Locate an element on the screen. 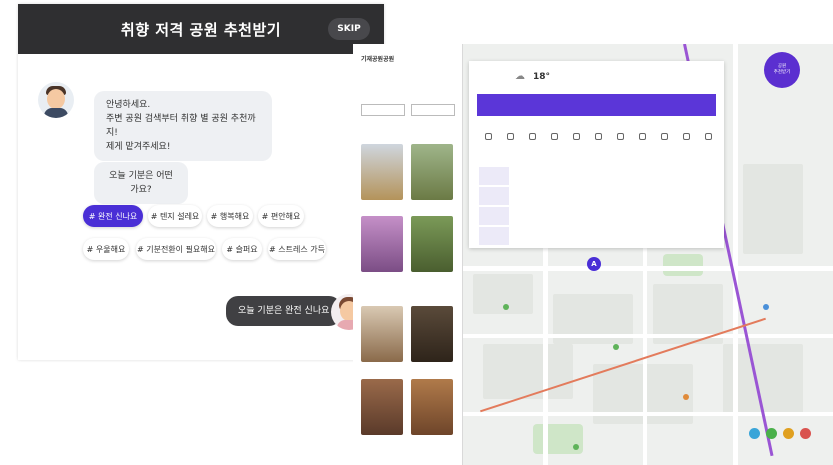  recommendation-banner is located at coordinates (596, 105).